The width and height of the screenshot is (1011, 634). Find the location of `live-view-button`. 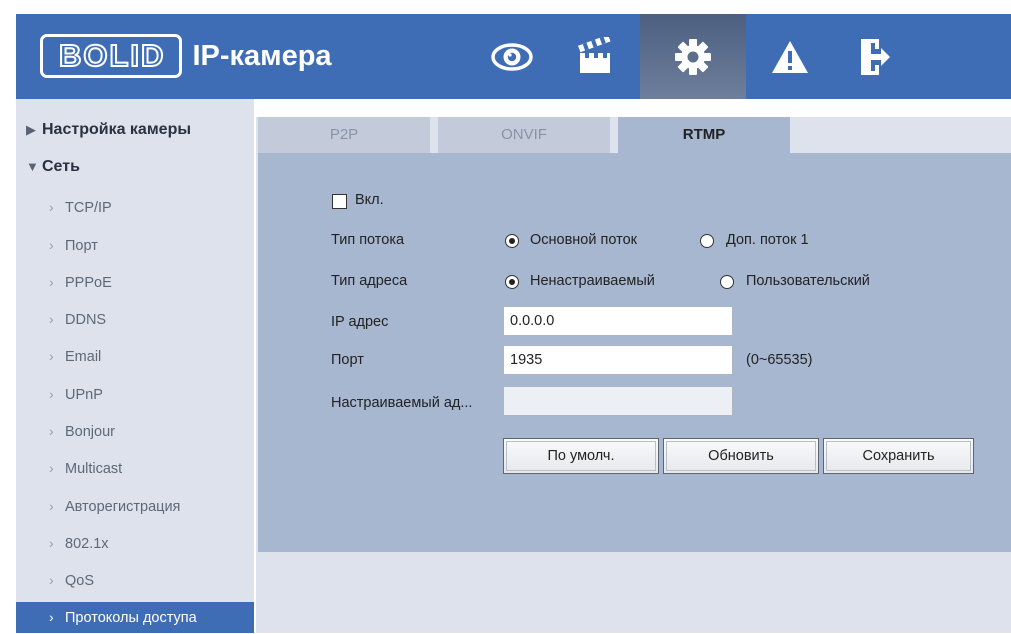

live-view-button is located at coordinates (512, 56).